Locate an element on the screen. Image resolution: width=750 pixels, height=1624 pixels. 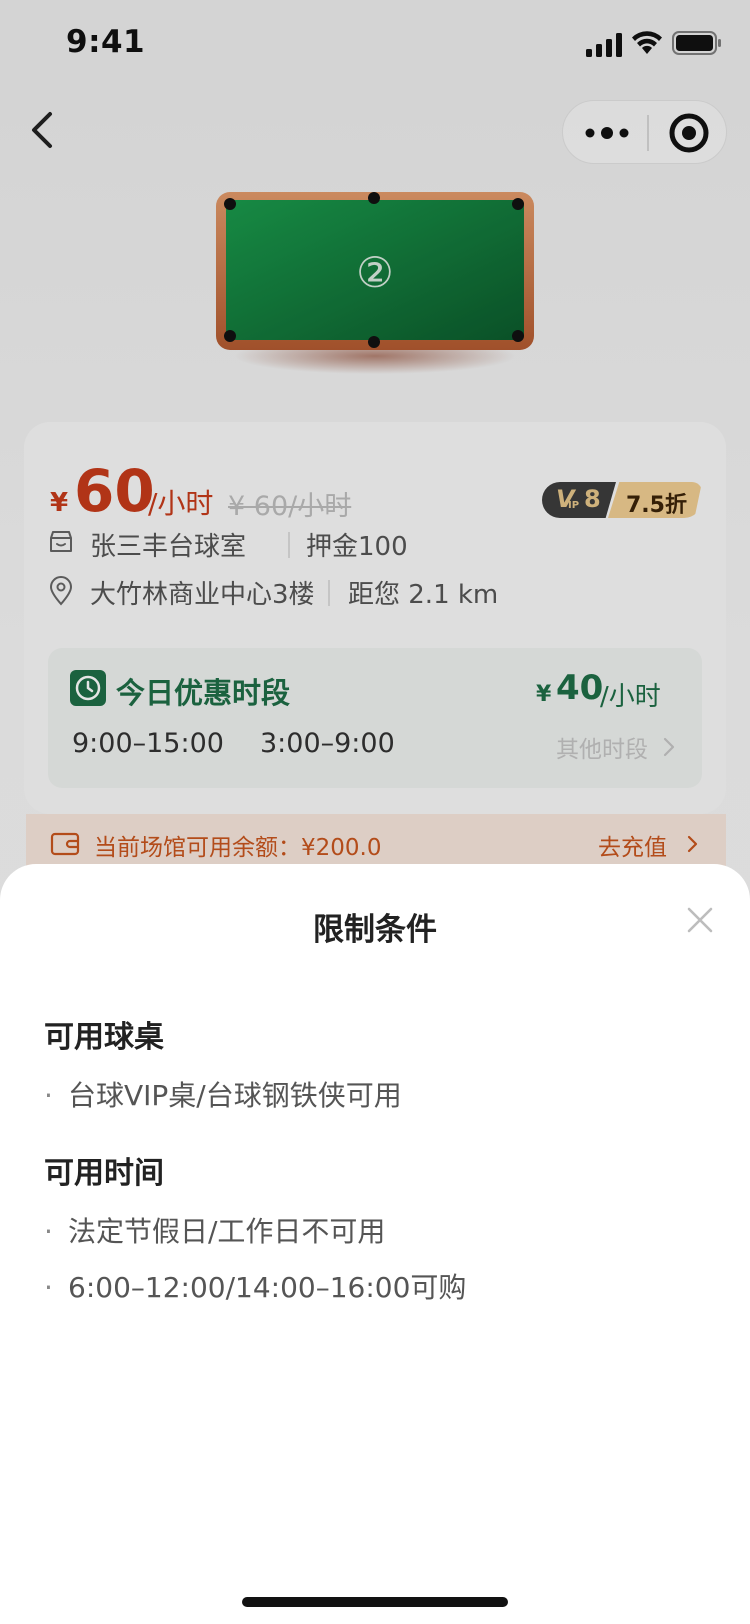
restriction-text: 法定节假日/工作日不可用 is located at coordinates (227, 1231).